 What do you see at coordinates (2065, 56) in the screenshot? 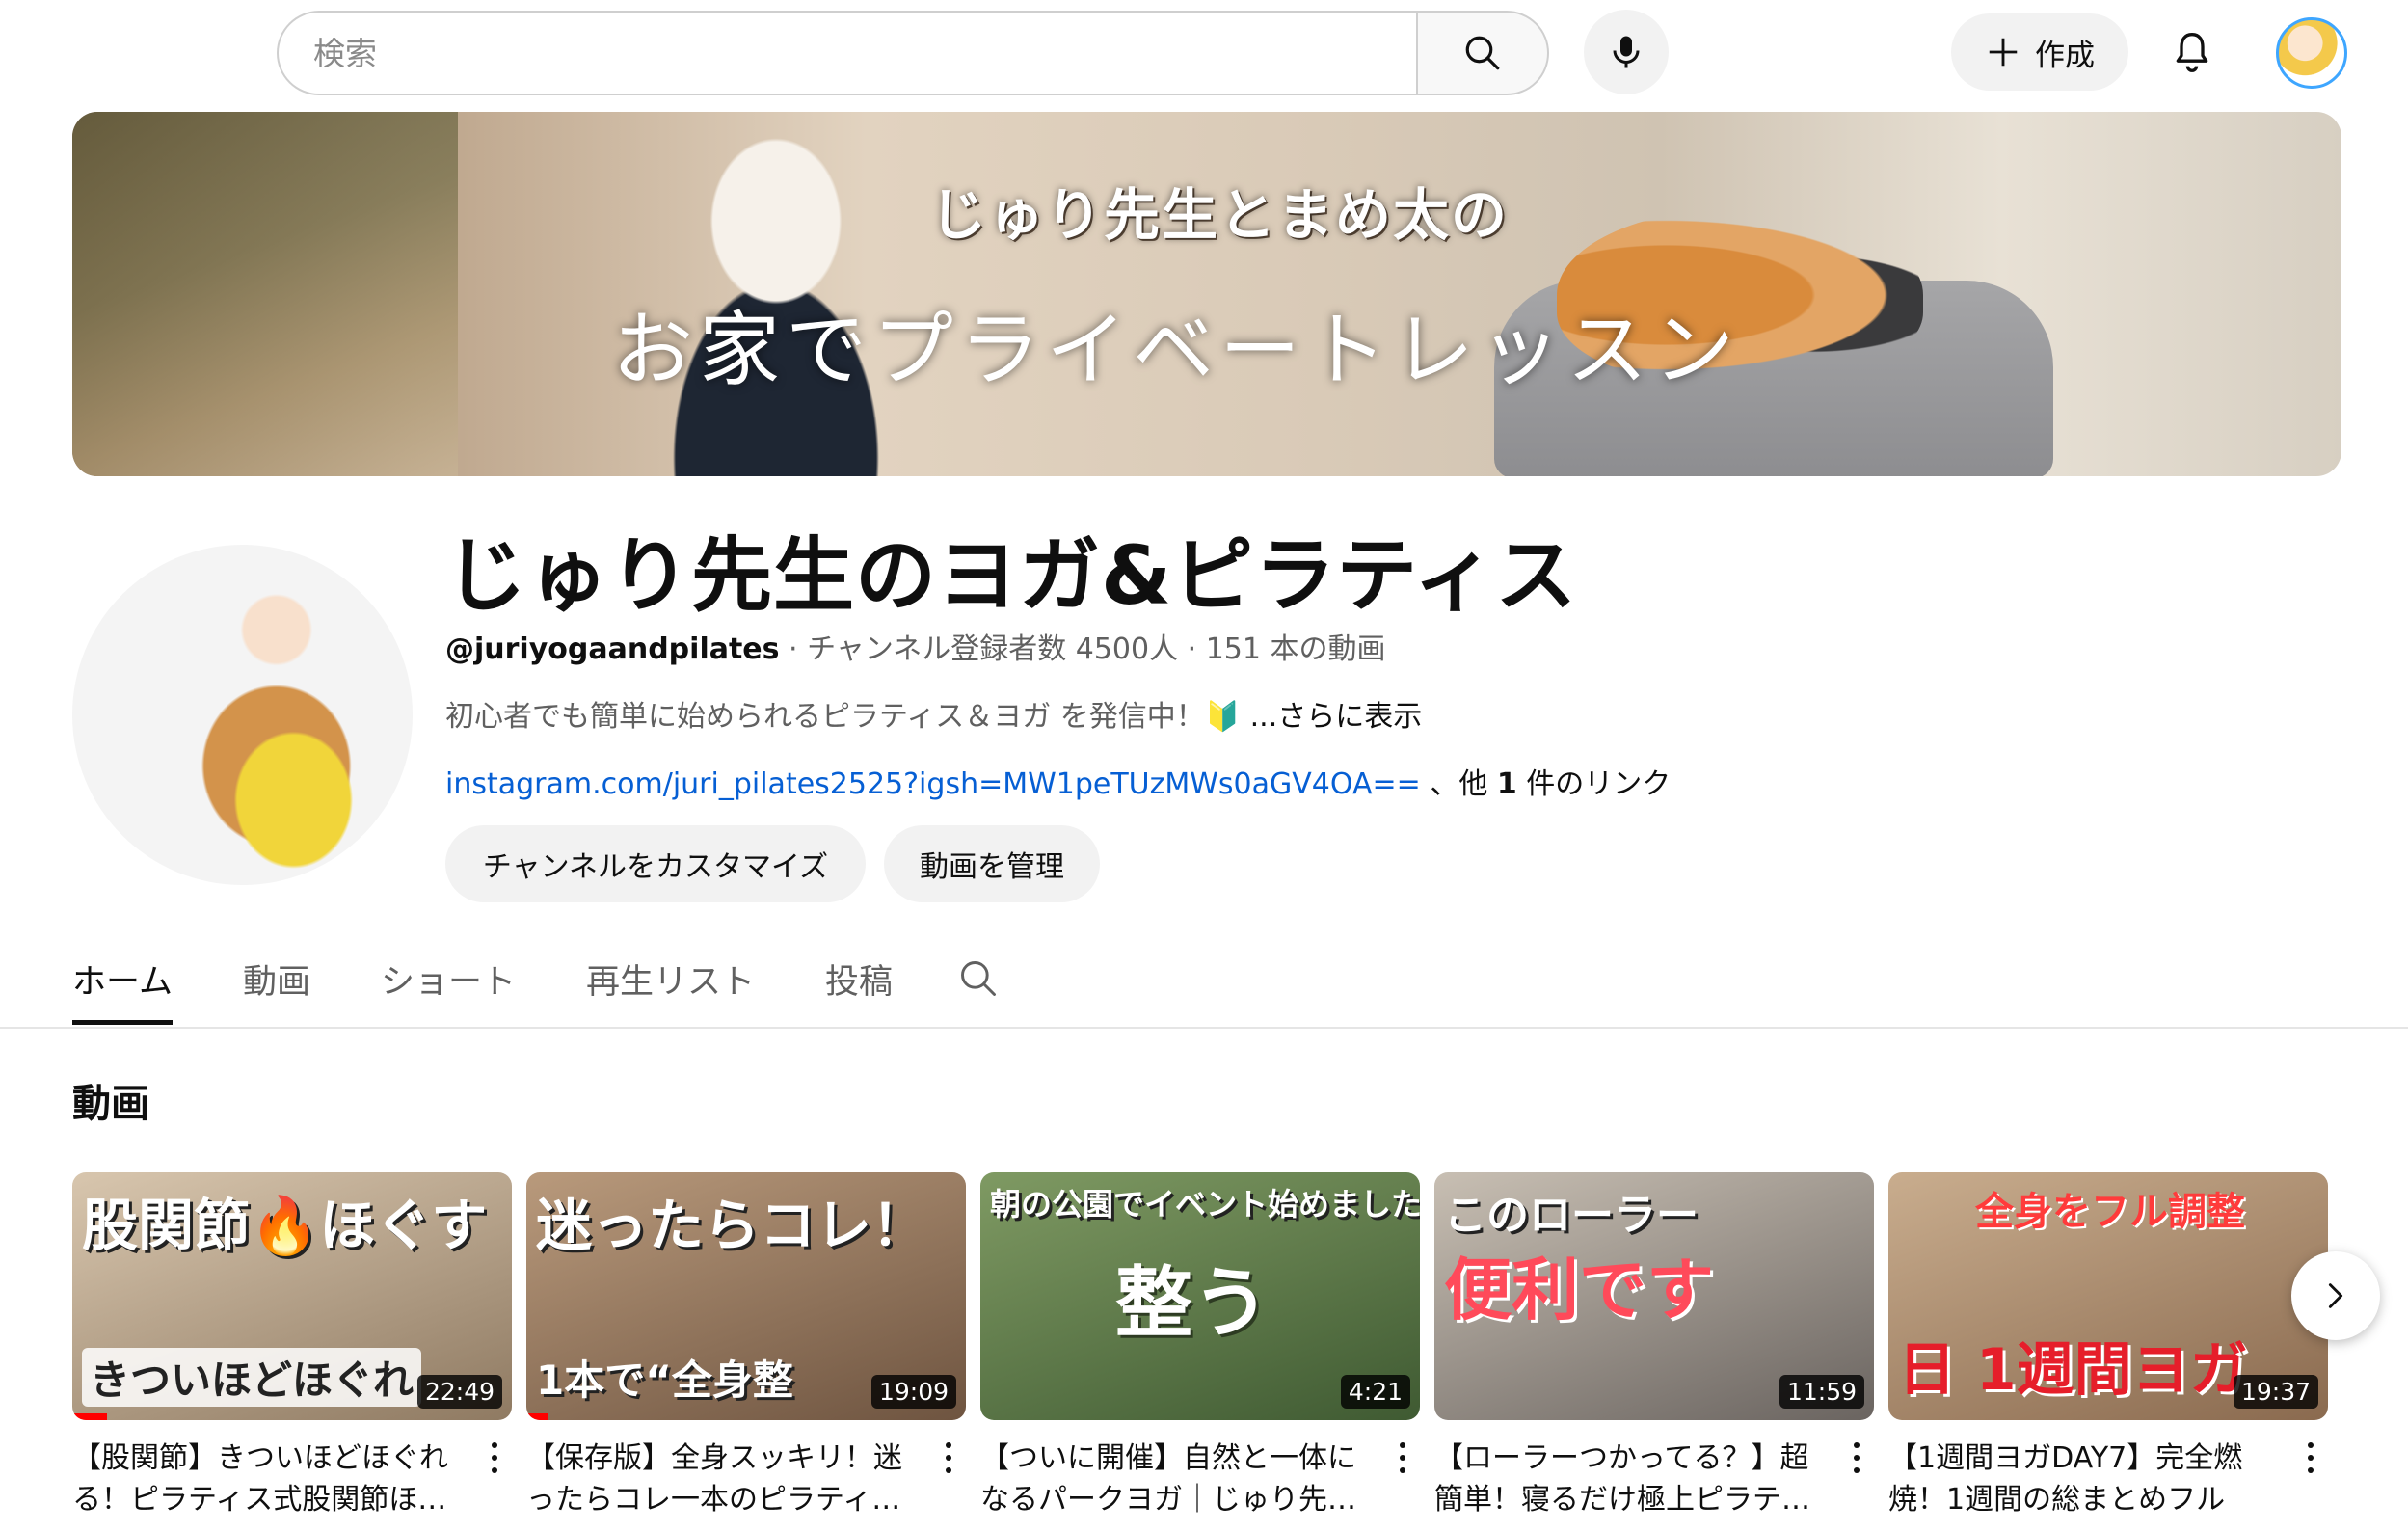
I see `create-label: 作成` at bounding box center [2065, 56].